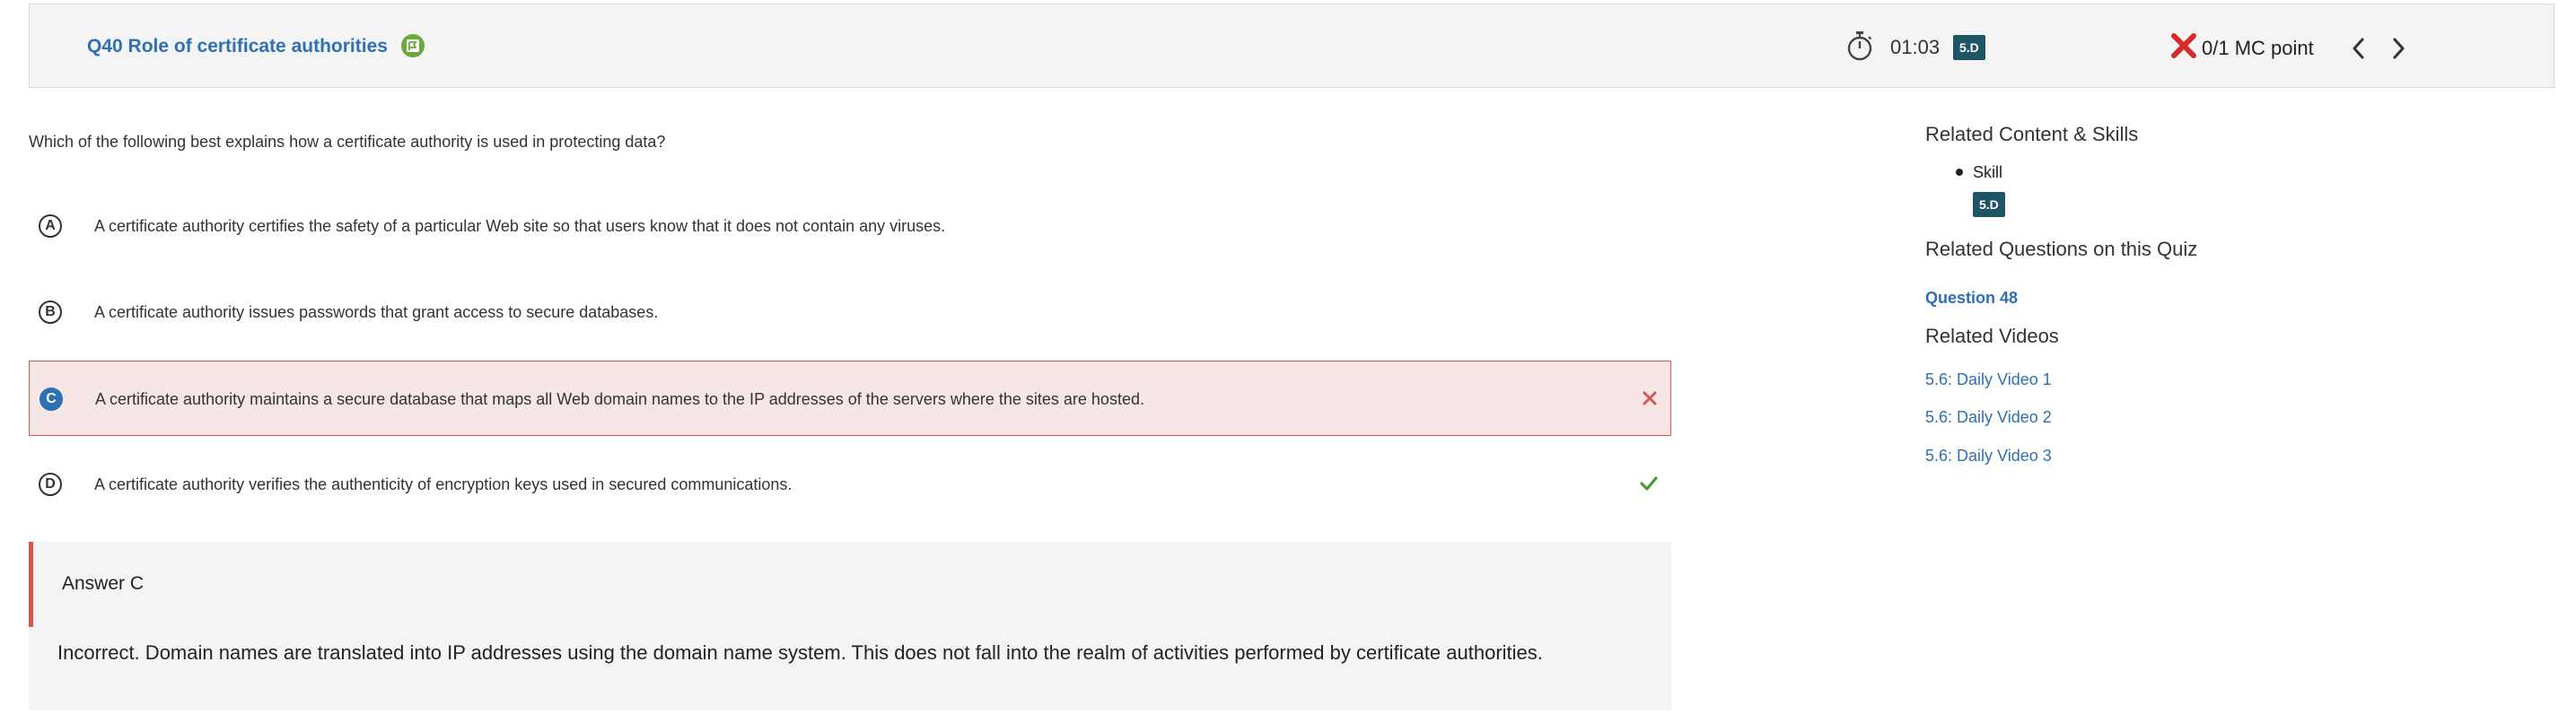  What do you see at coordinates (1992, 336) in the screenshot?
I see `related-videos-heading: Related Videos` at bounding box center [1992, 336].